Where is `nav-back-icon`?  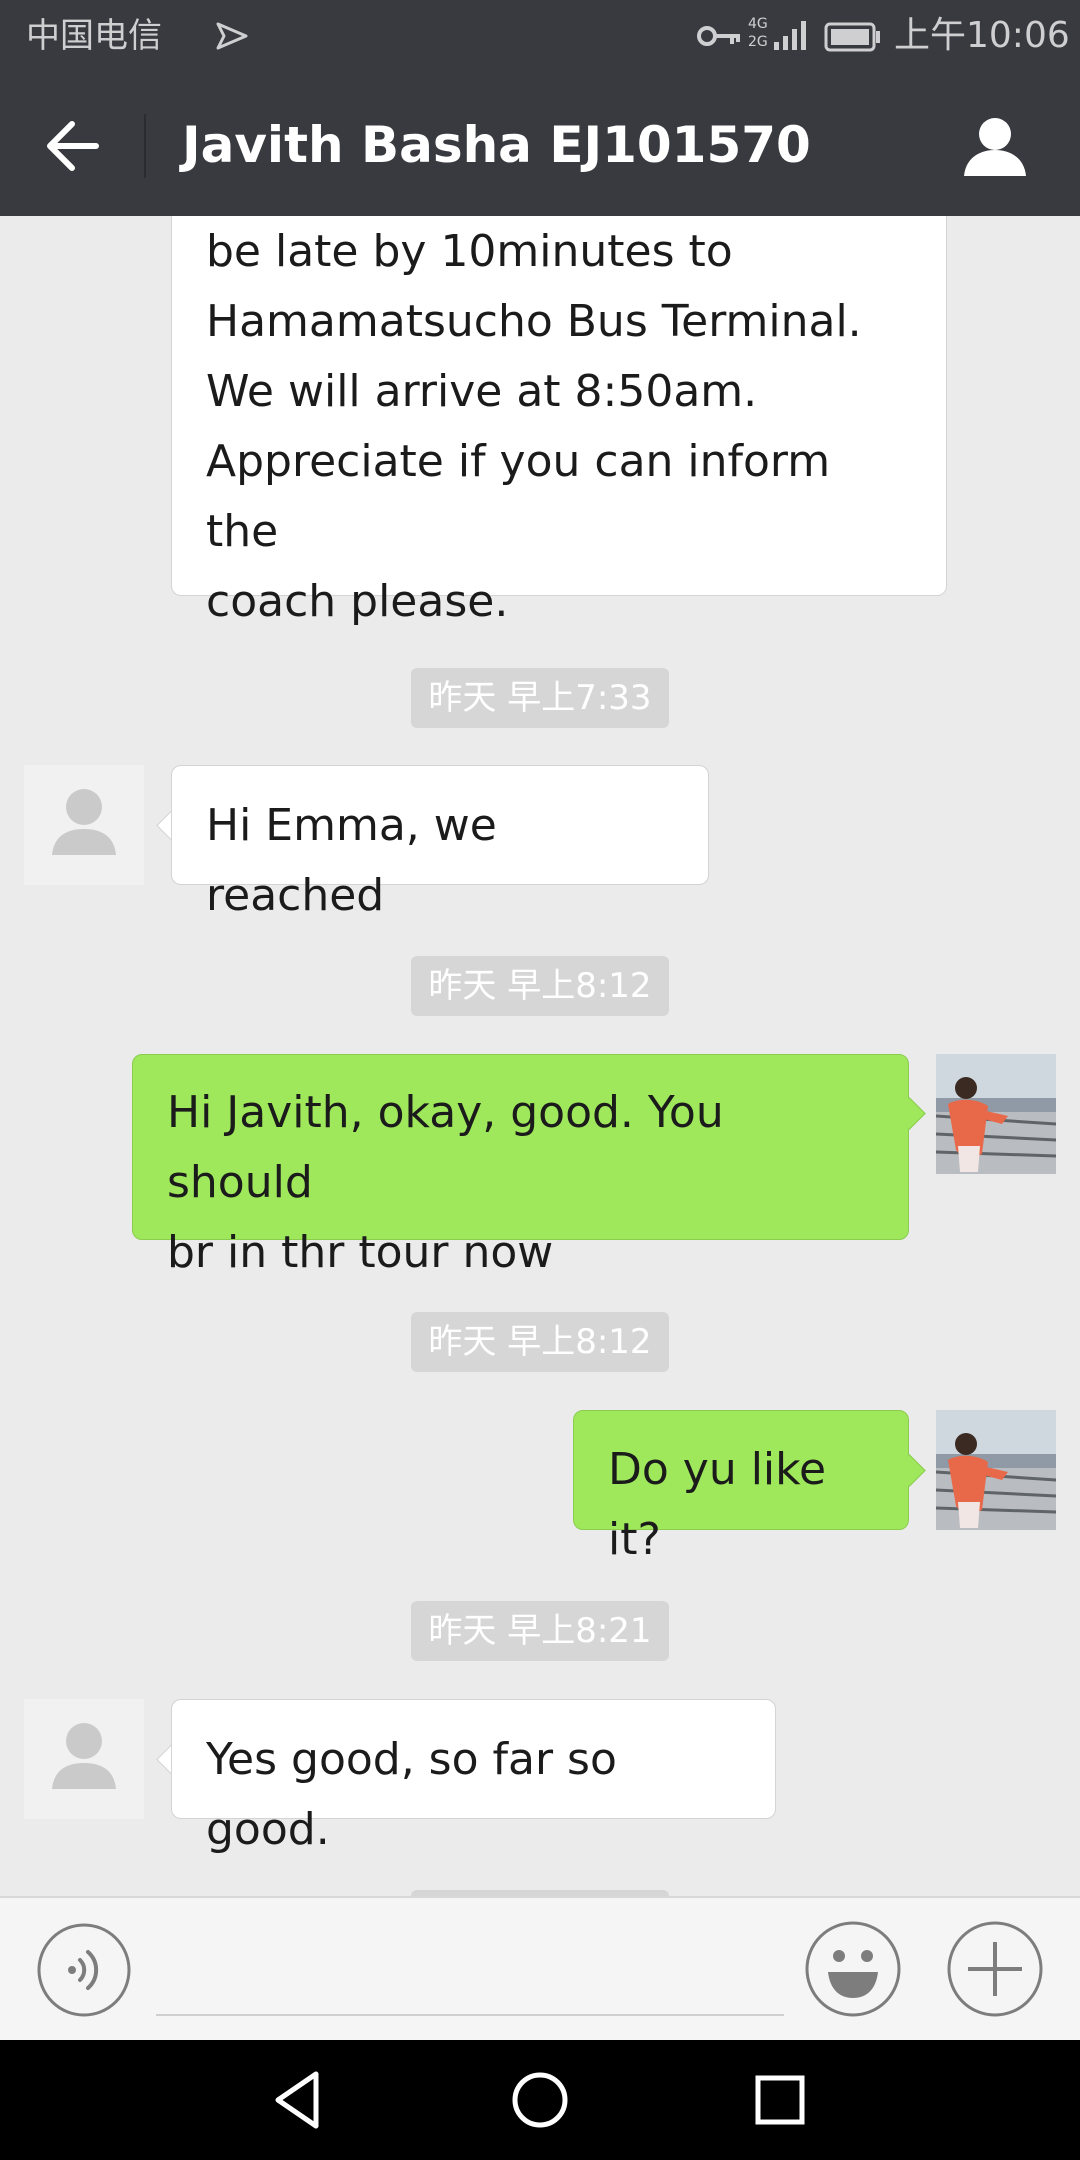
nav-back-icon is located at coordinates (300, 2100).